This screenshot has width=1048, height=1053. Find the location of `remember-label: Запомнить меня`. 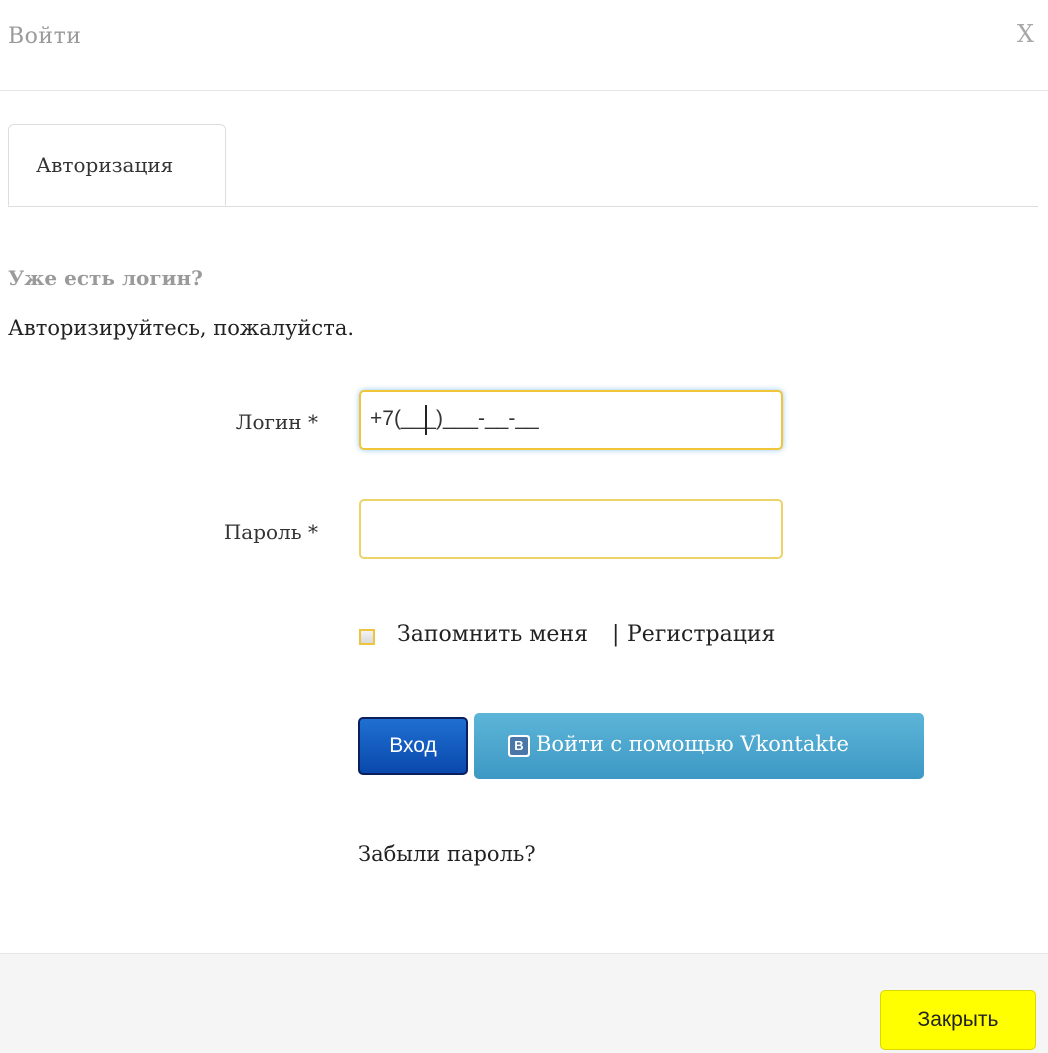

remember-label: Запомнить меня is located at coordinates (492, 634).